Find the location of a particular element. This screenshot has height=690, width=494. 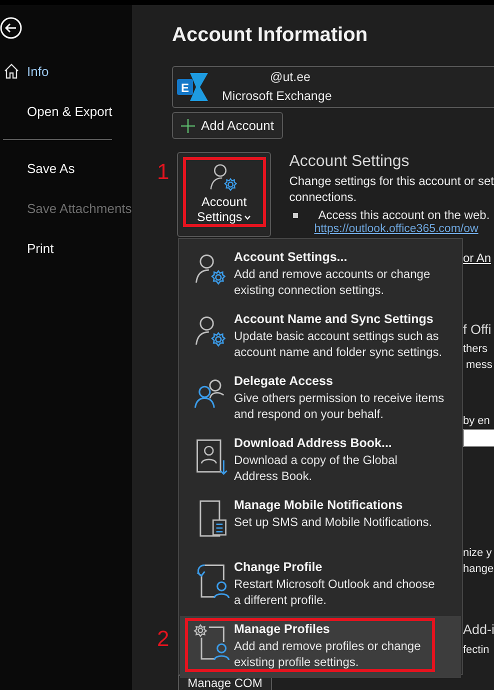

partial-text: nize y is located at coordinates (477, 553).